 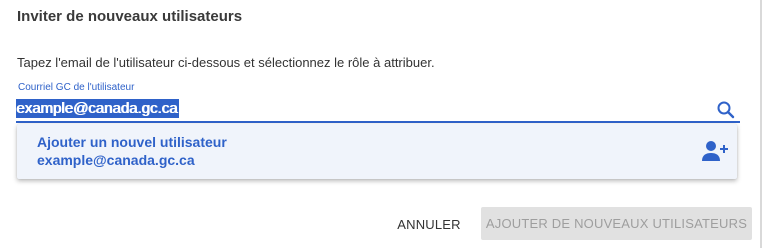 I want to click on dialog-title: Inviter de nouveaux utilisateurs, so click(x=130, y=16).